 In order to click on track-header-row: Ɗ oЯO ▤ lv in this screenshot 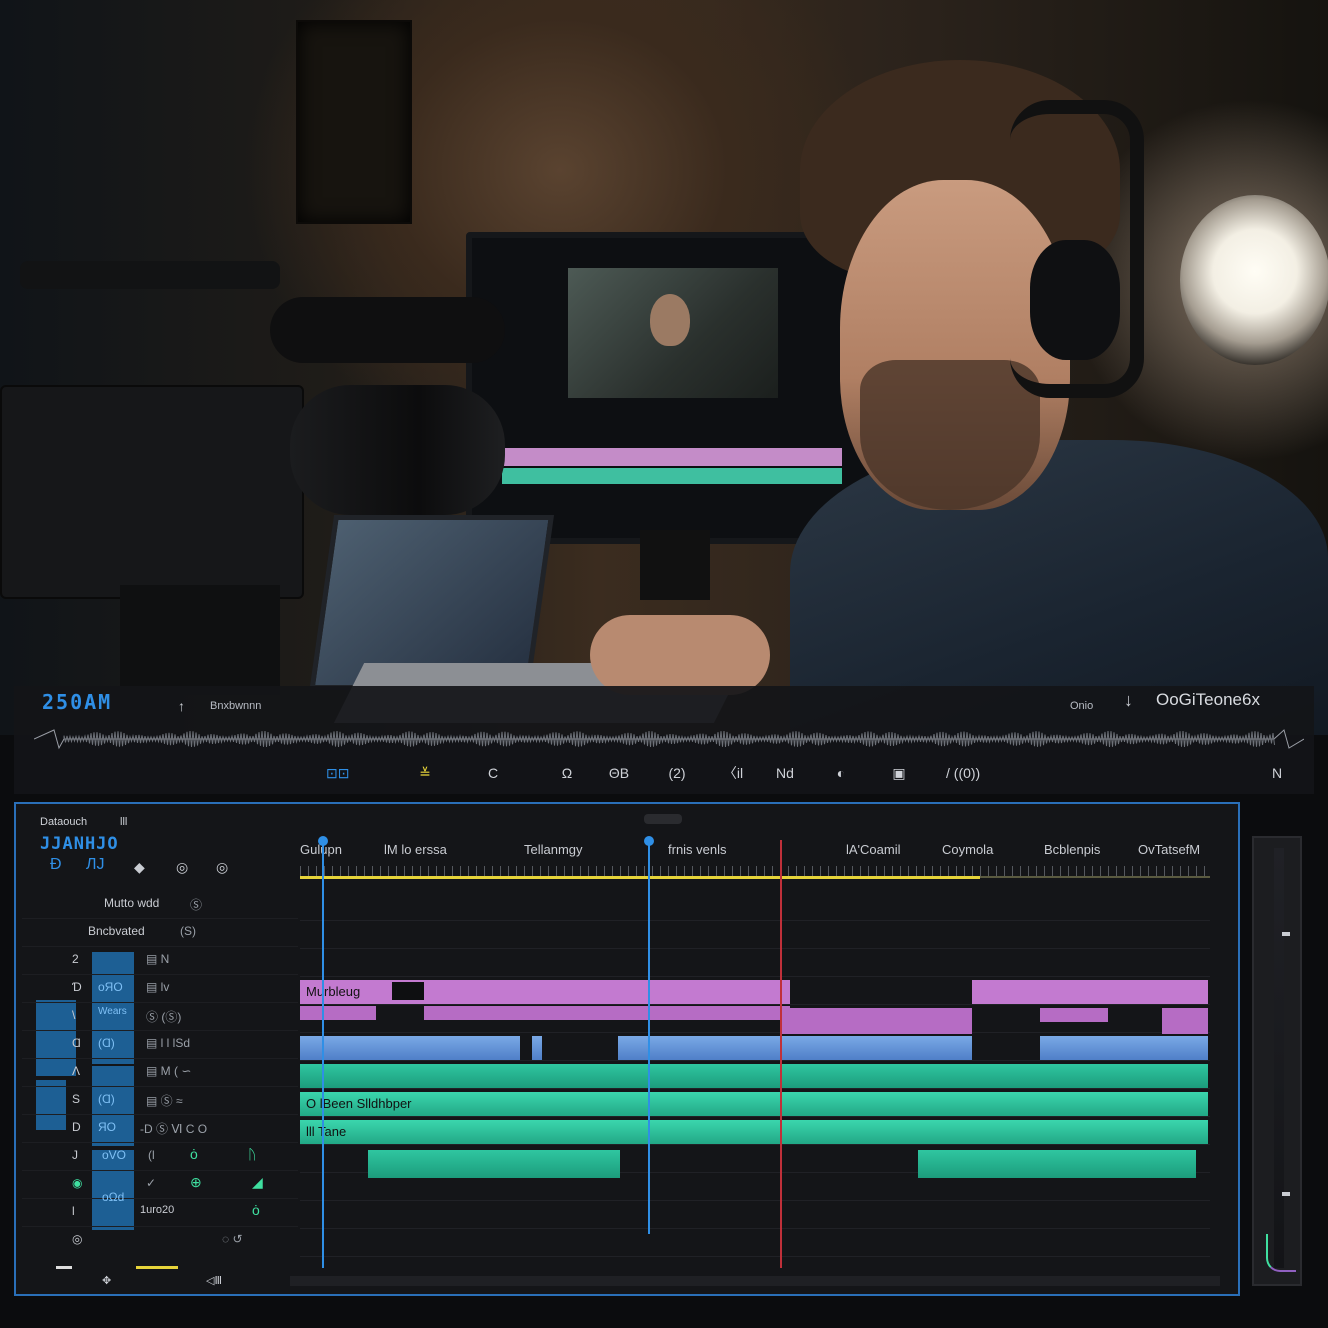, I will do `click(160, 988)`.